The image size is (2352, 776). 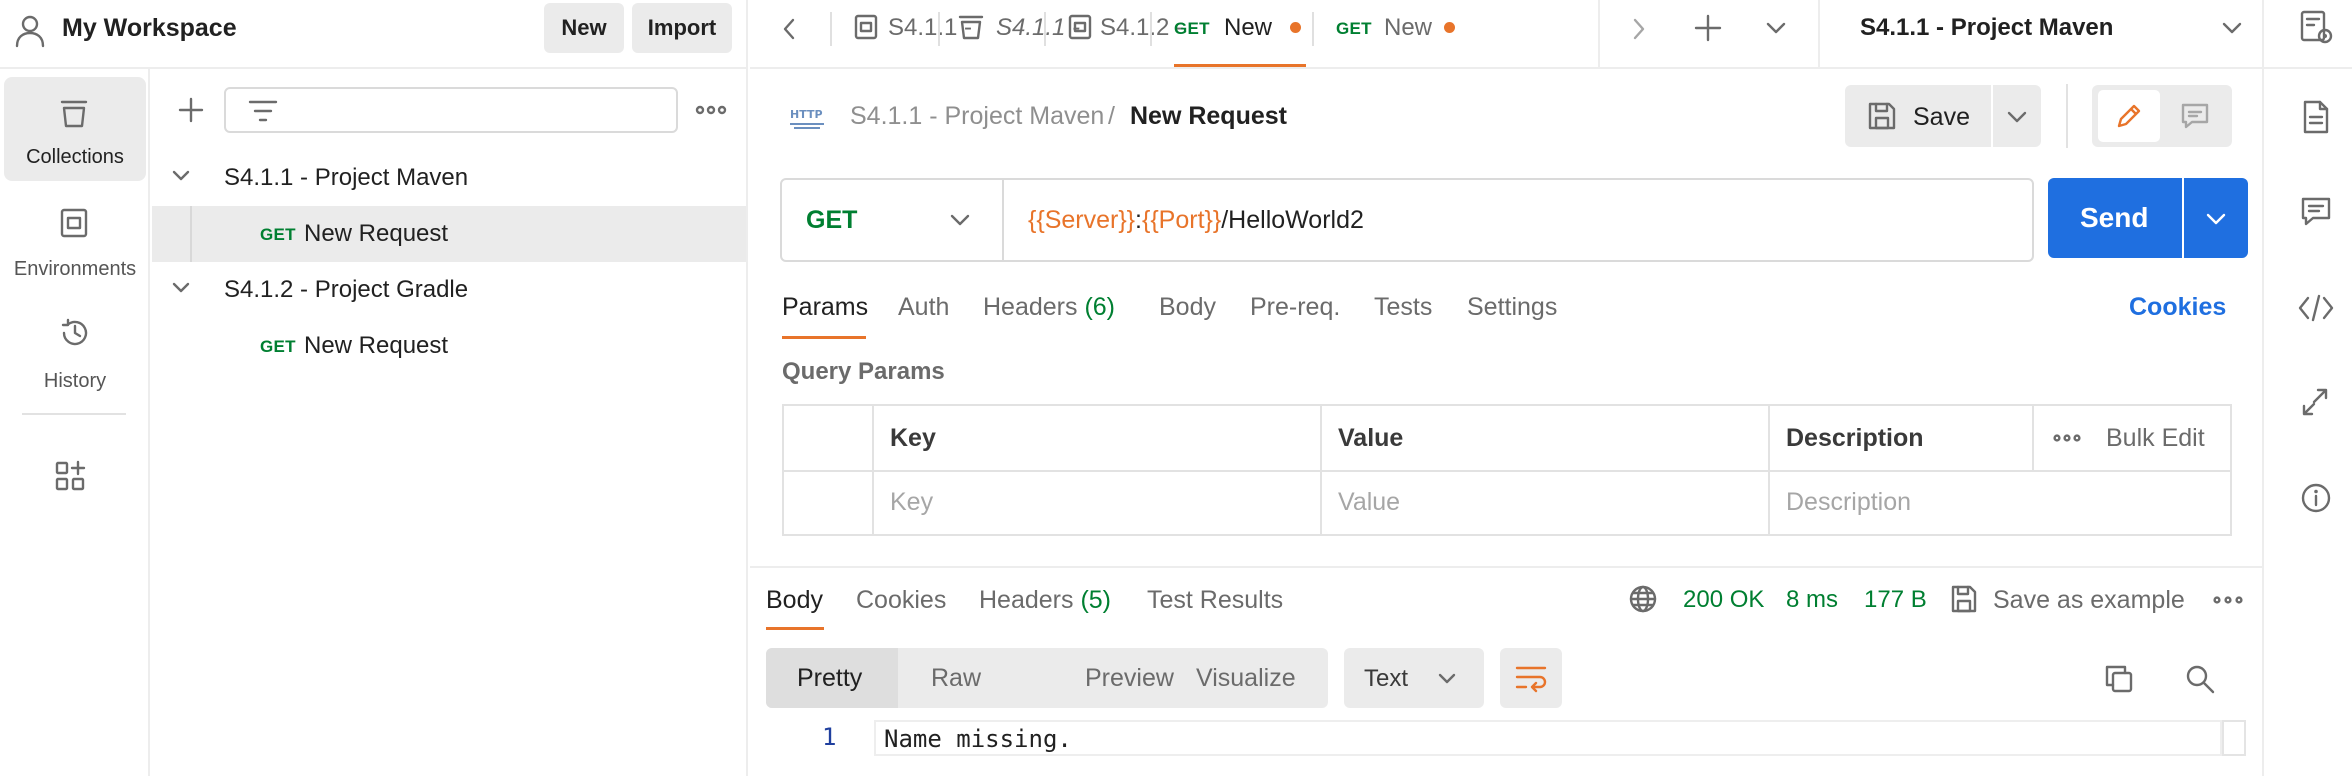 I want to click on query-params-title: Query Params, so click(x=863, y=371).